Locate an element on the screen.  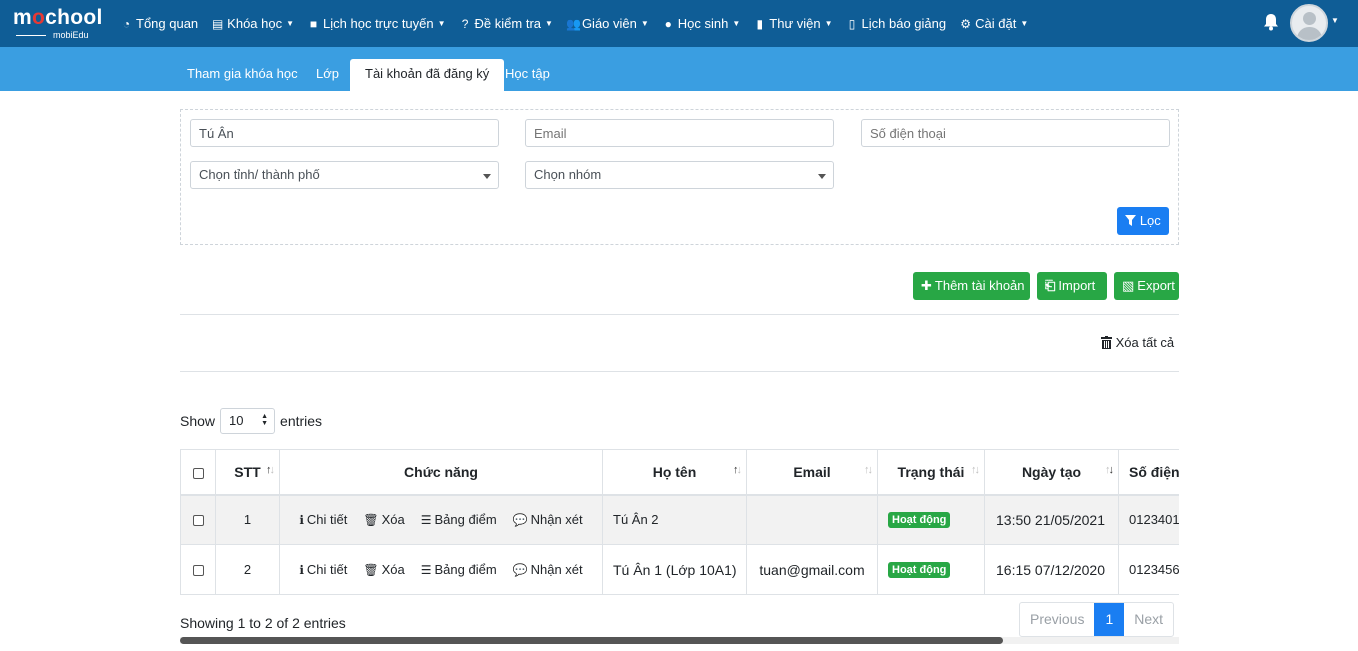
comments-icon: 💬 is located at coordinates (520, 569).